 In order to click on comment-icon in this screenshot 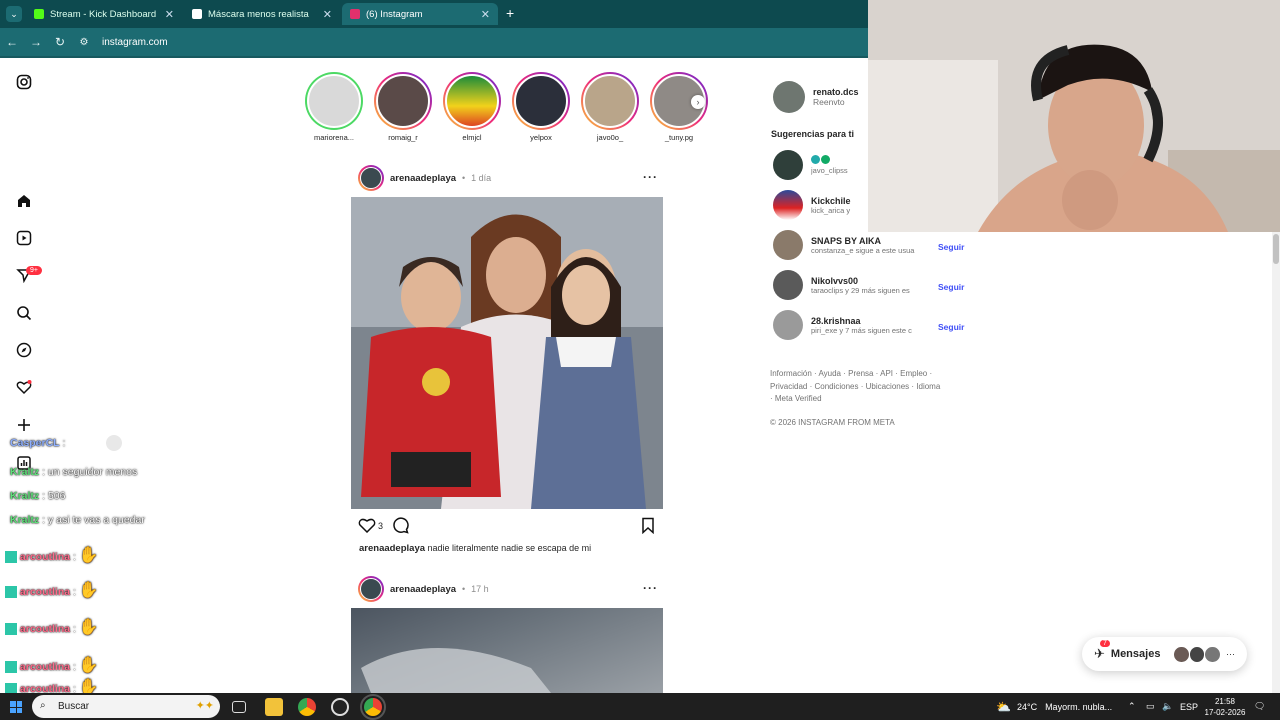, I will do `click(400, 527)`.